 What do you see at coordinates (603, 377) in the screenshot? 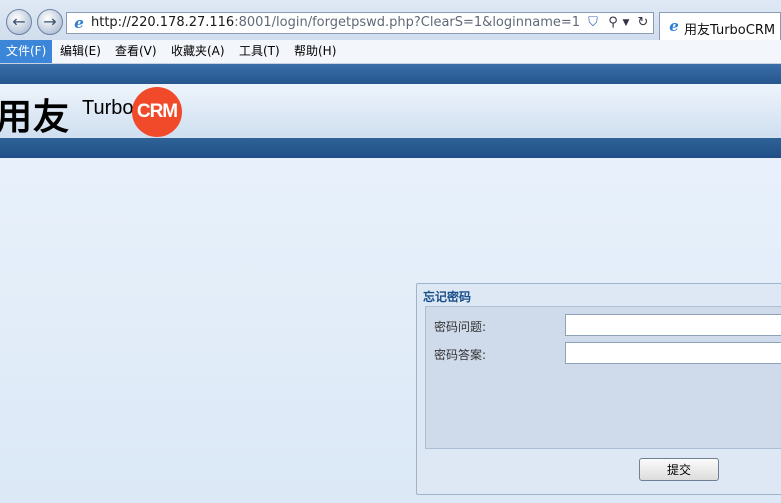
I see `form-area: 密码问题: 密码答案:` at bounding box center [603, 377].